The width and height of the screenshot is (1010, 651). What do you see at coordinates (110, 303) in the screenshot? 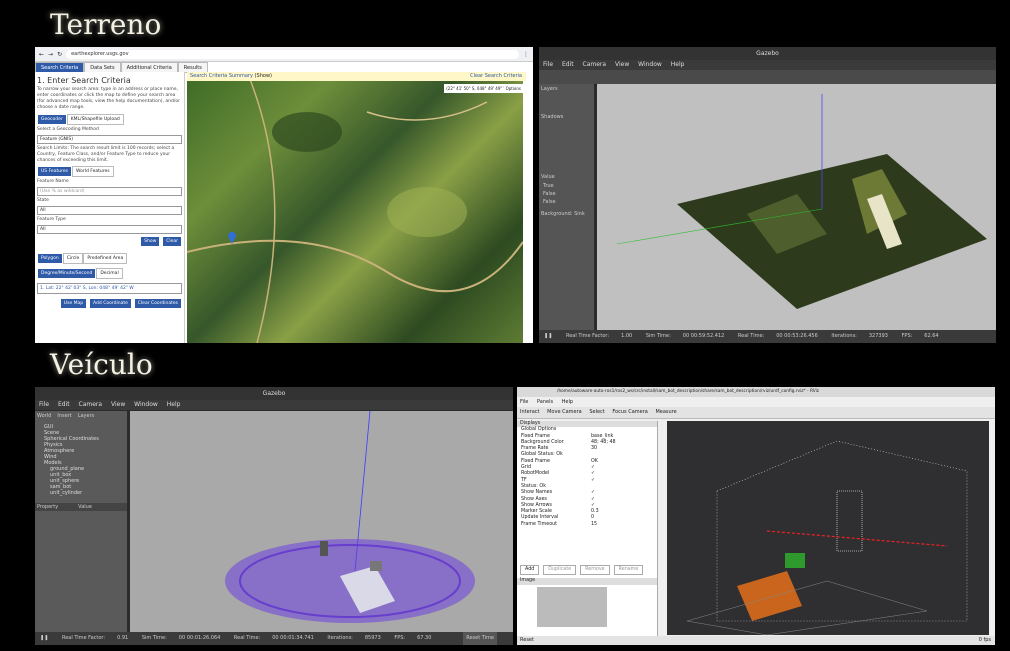
I see `add-coordinate-button: Add Coordinate` at bounding box center [110, 303].